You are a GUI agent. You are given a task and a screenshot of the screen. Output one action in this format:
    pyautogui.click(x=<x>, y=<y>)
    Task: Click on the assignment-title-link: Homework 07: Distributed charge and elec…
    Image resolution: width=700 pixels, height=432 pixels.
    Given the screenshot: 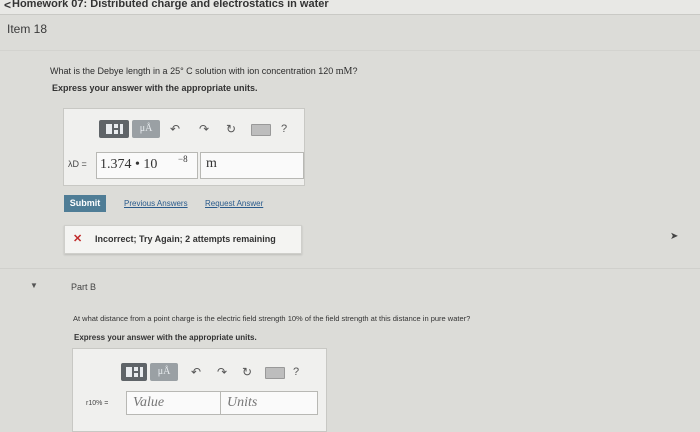 What is the action you would take?
    pyautogui.click(x=170, y=5)
    